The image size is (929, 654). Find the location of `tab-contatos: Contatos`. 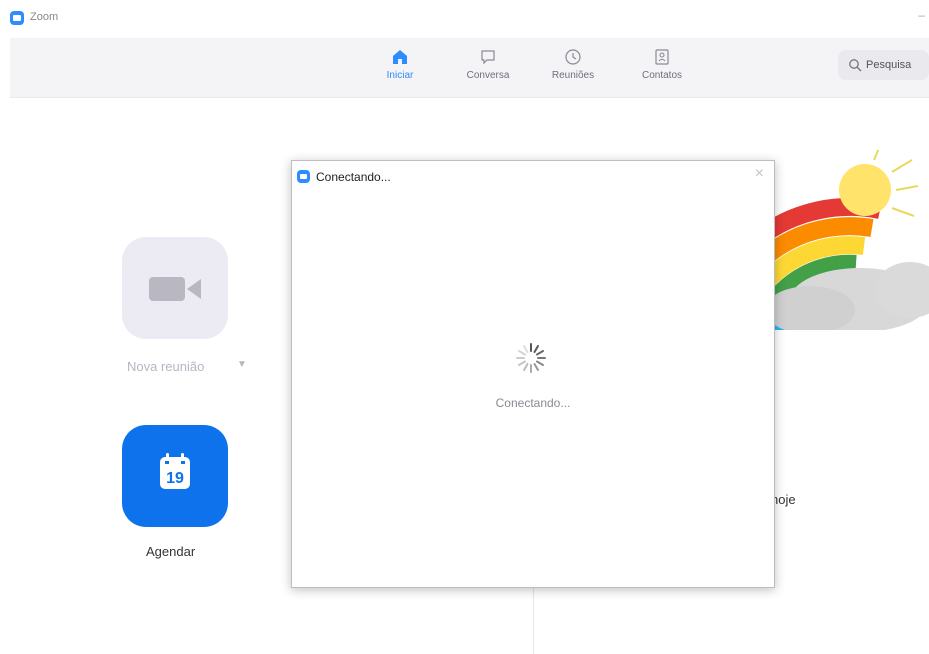

tab-contatos: Contatos is located at coordinates (662, 70).